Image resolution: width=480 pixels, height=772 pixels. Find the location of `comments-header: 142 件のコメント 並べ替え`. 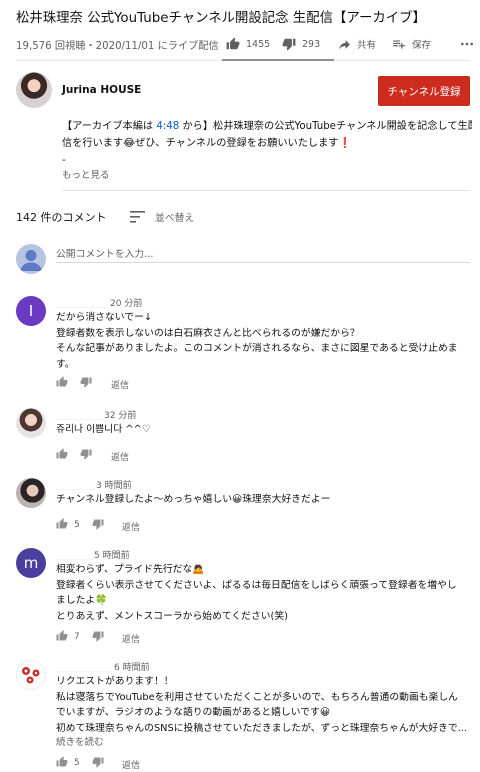

comments-header: 142 件のコメント 並べ替え is located at coordinates (166, 217).